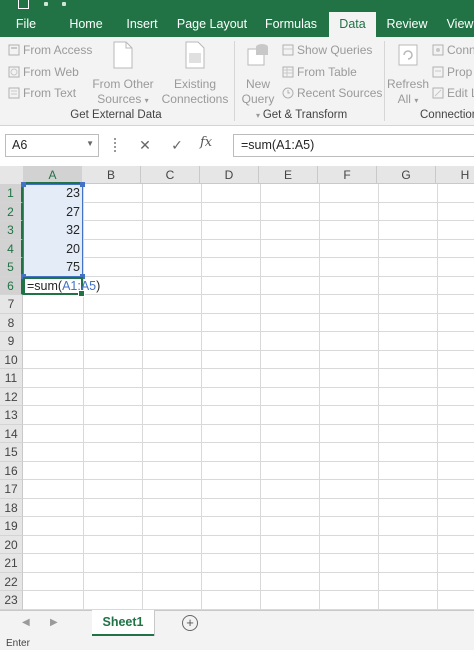 This screenshot has width=474, height=650. Describe the element at coordinates (195, 74) in the screenshot. I see `existing-connections-button: Existing Connections` at that location.